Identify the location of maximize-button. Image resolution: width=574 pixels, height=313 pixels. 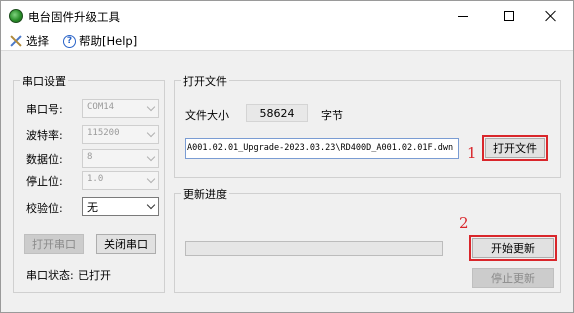
(509, 16).